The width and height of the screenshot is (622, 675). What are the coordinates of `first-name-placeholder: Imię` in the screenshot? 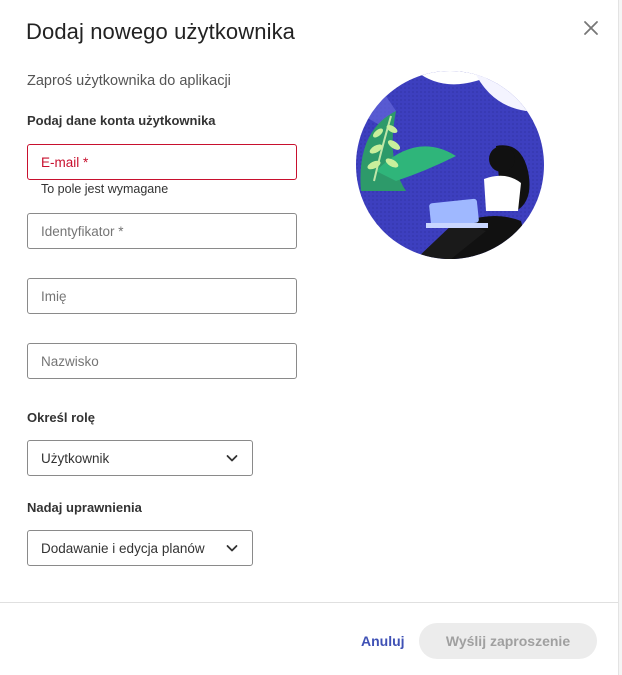 It's located at (54, 296).